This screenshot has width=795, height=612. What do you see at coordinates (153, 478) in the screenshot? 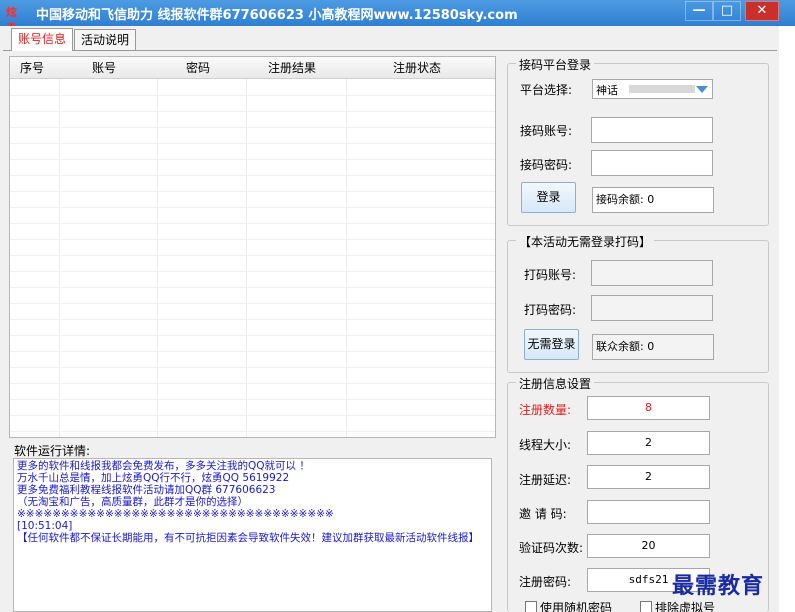
I see `log-line: 万水千山总是情，加上炫勇QQ行不行，炫勇QQ 5619922` at bounding box center [153, 478].